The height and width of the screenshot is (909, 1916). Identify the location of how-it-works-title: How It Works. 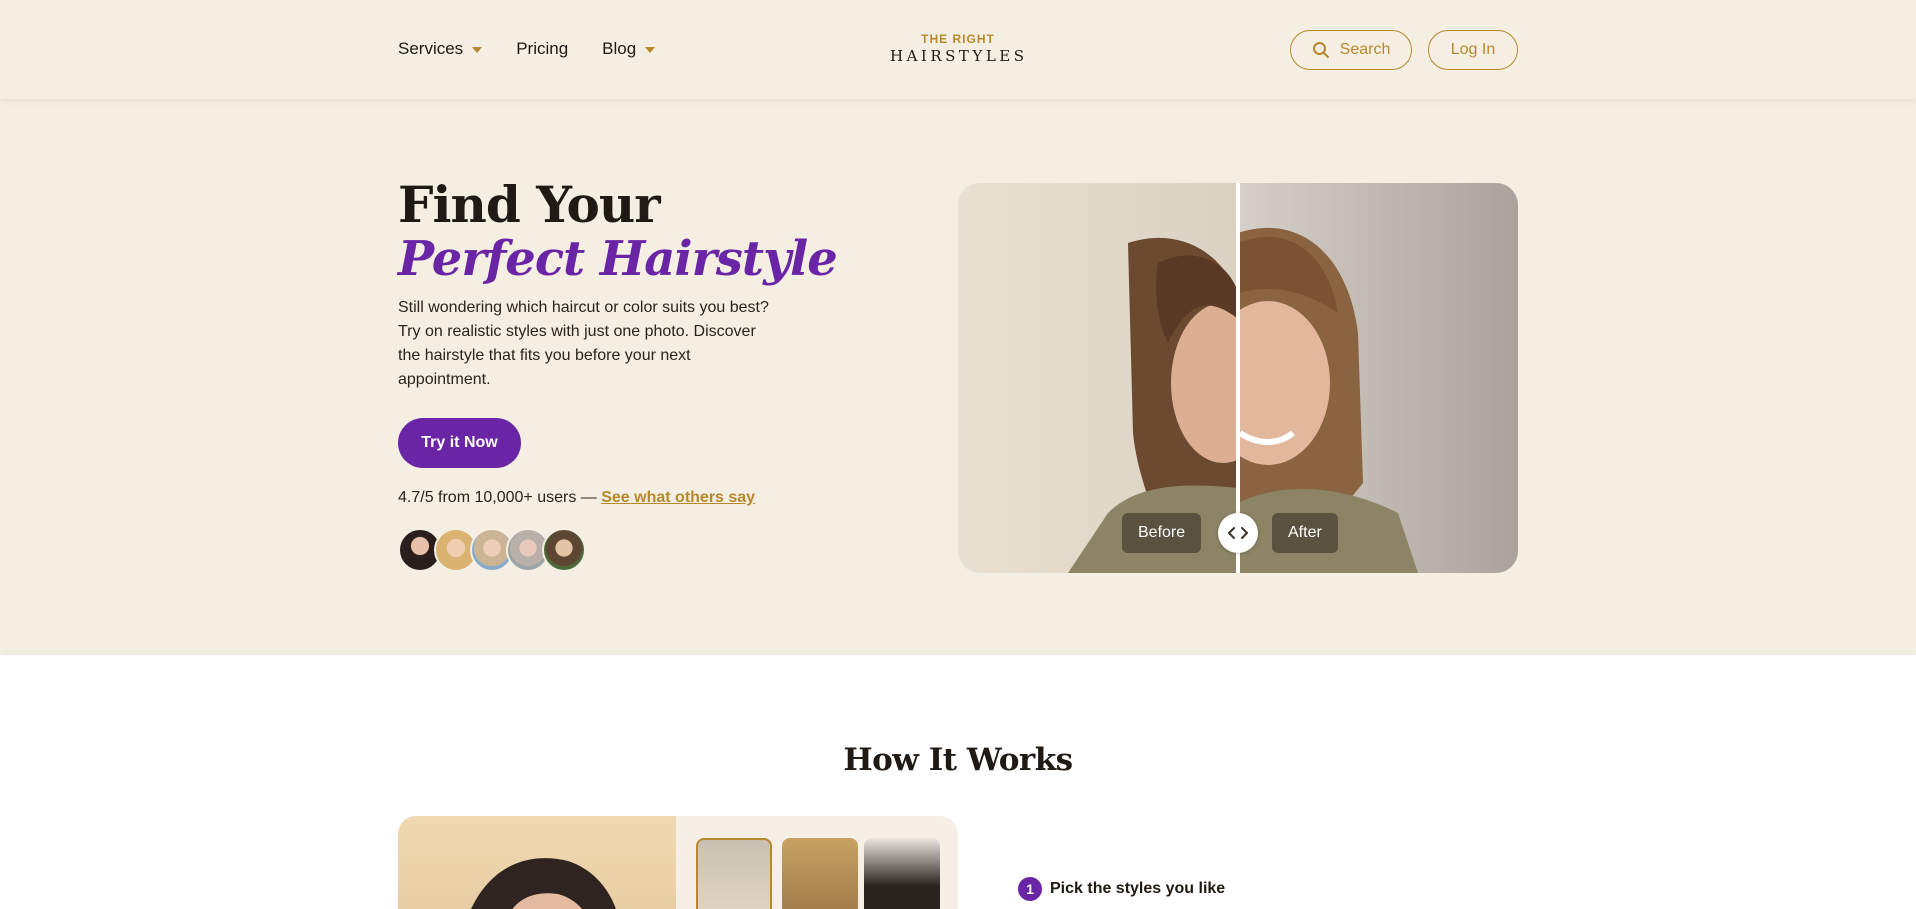
(958, 760).